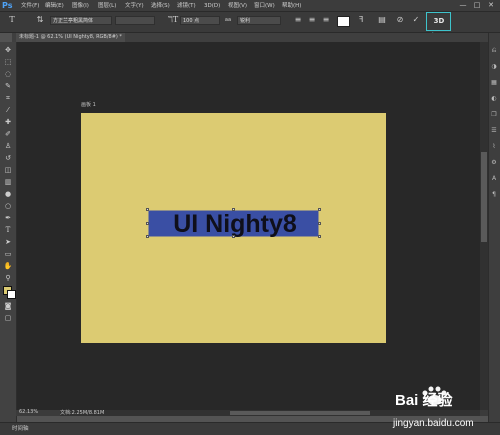  What do you see at coordinates (81, 20) in the screenshot?
I see `font-family-select: 方正兰亭粗黑简体` at bounding box center [81, 20].